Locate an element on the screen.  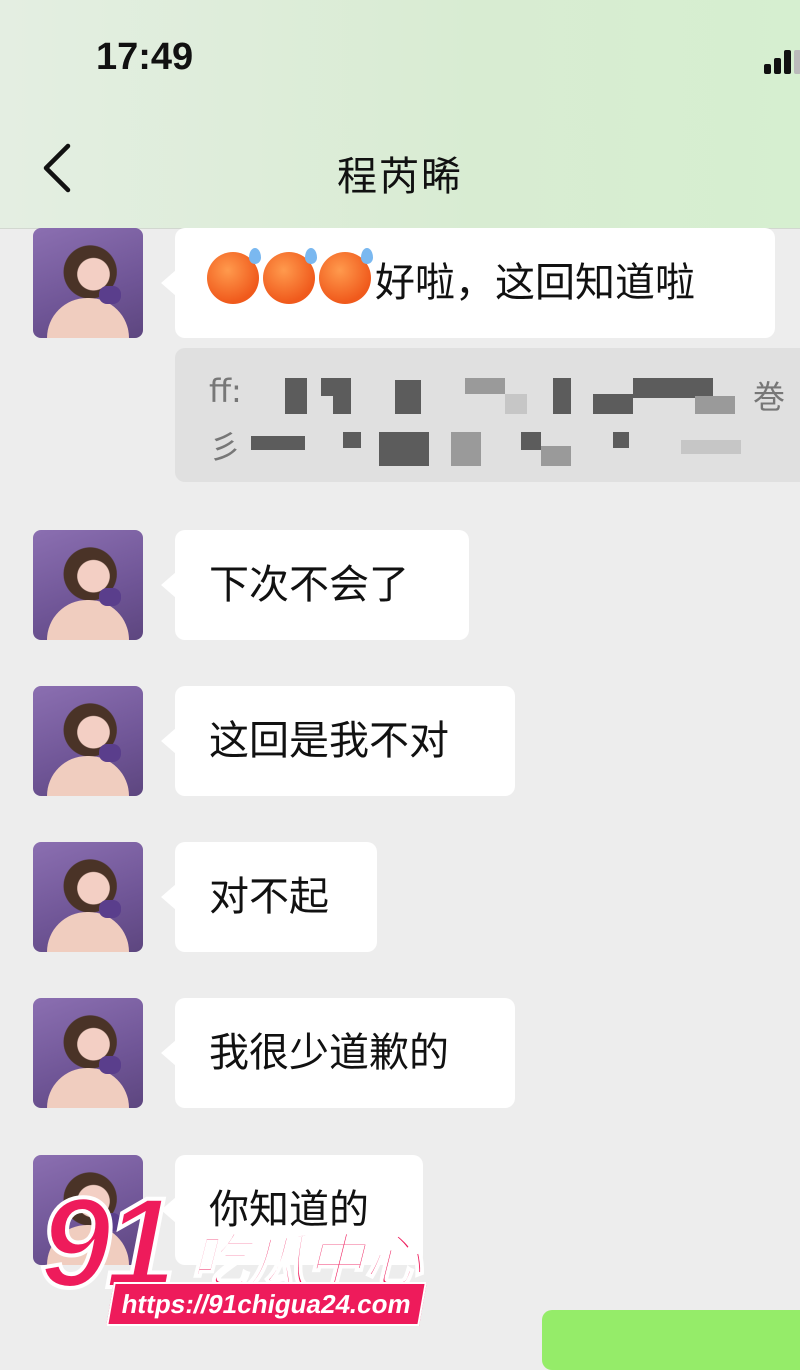
quoted-message: ff: 巻 彡 is located at coordinates (487, 415).